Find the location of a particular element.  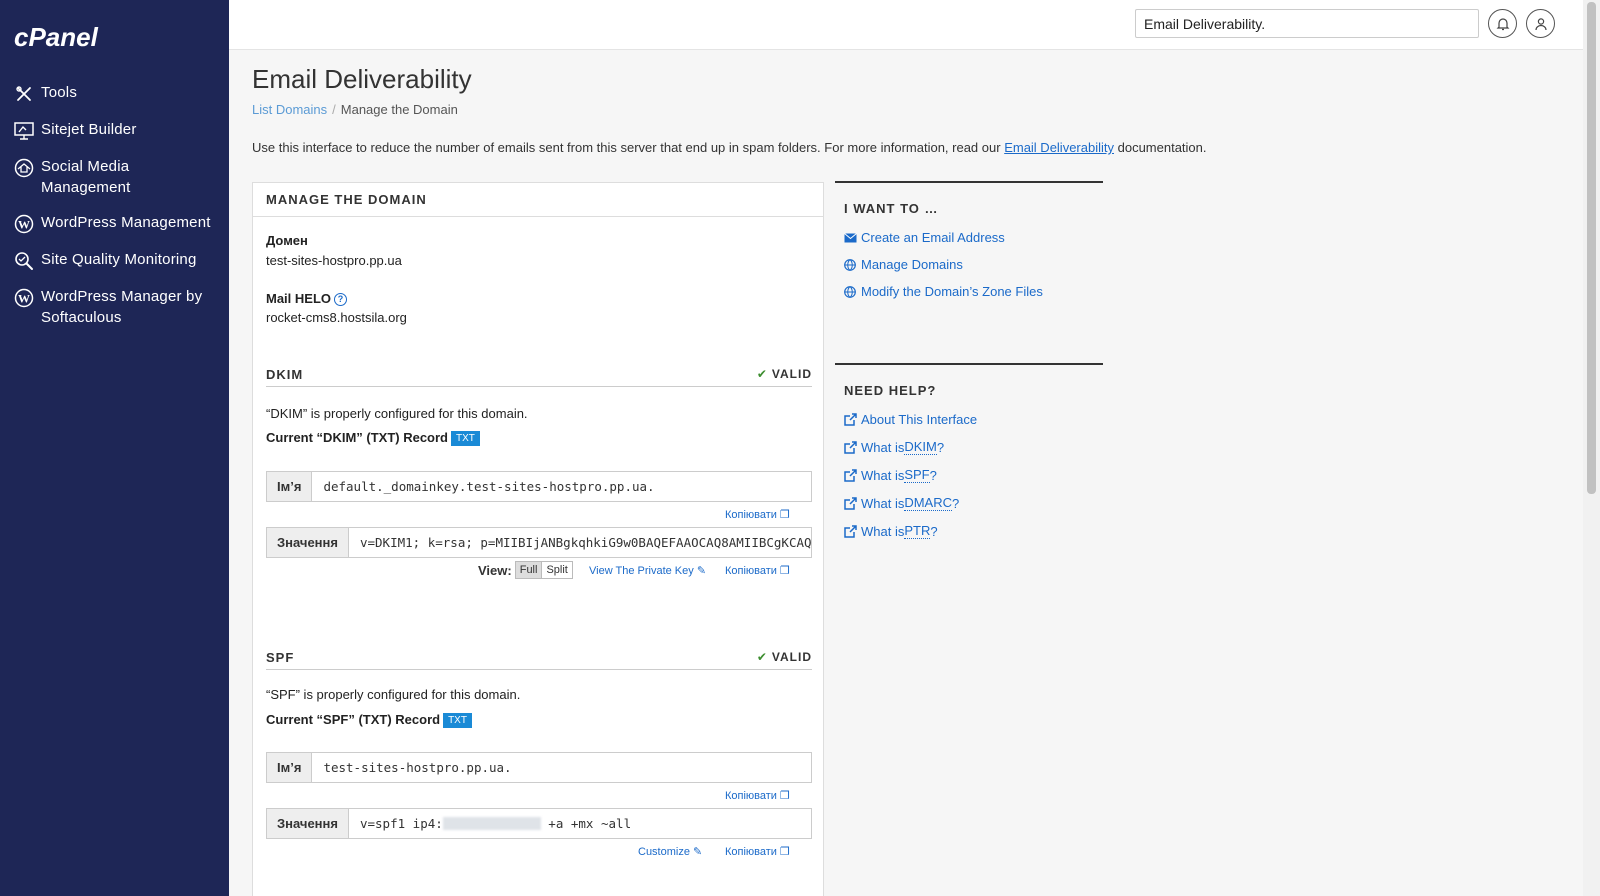

copy-spf-name-button: Копіювати ❐ is located at coordinates (757, 795).